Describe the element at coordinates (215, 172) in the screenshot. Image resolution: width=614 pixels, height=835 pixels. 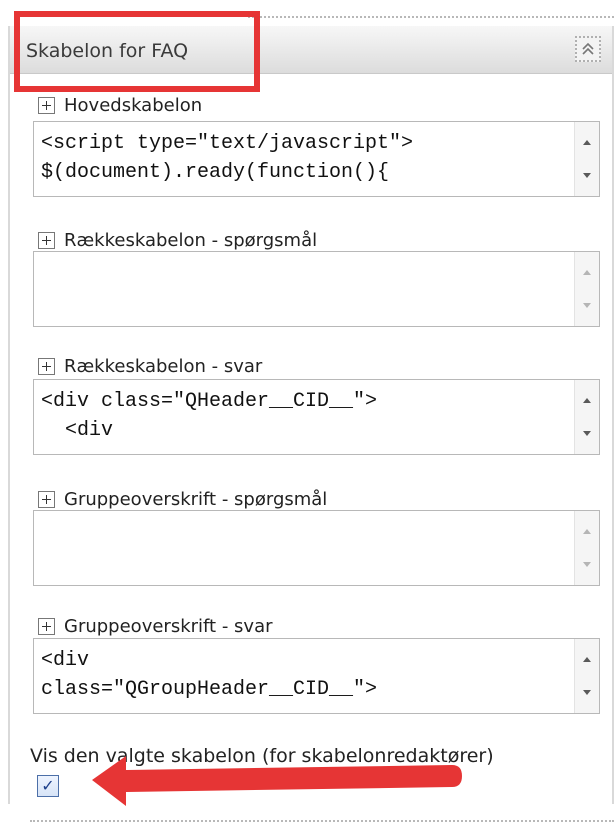
I see `code-line: $(document).ready(function(){` at that location.